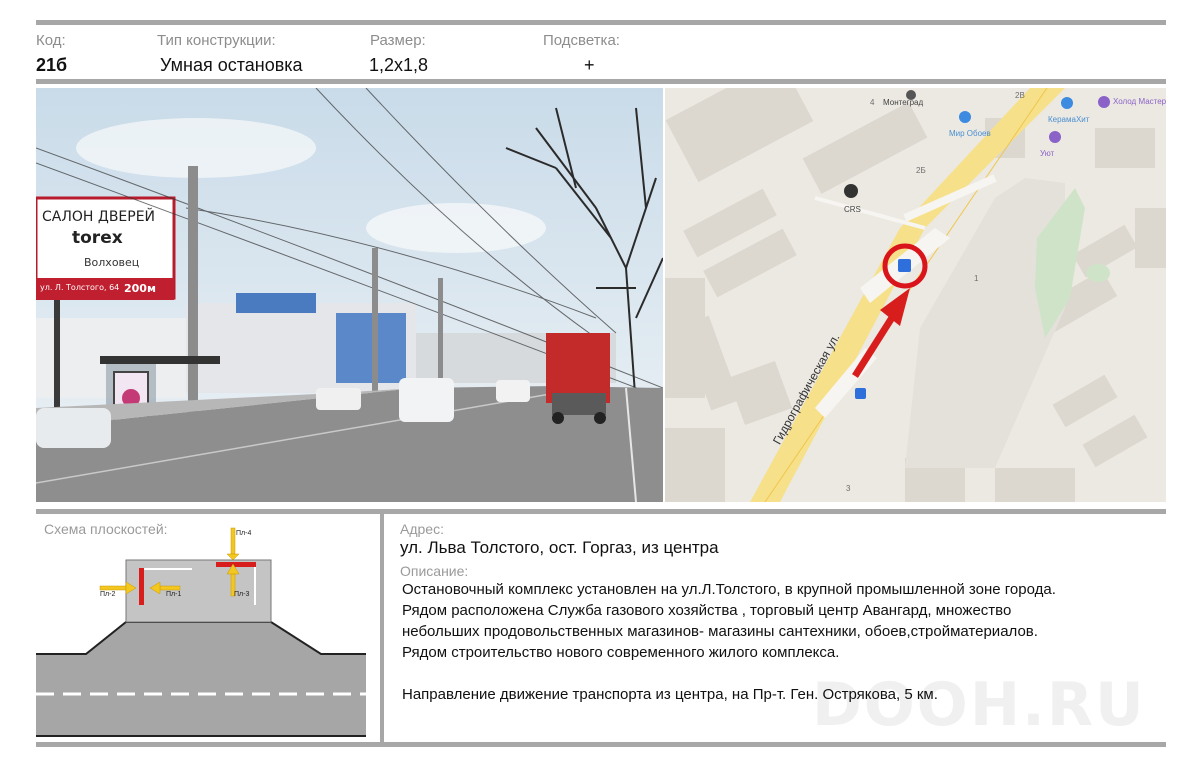  What do you see at coordinates (1069, 119) in the screenshot?
I see `map-poi-keramahit: КерамаХит` at bounding box center [1069, 119].